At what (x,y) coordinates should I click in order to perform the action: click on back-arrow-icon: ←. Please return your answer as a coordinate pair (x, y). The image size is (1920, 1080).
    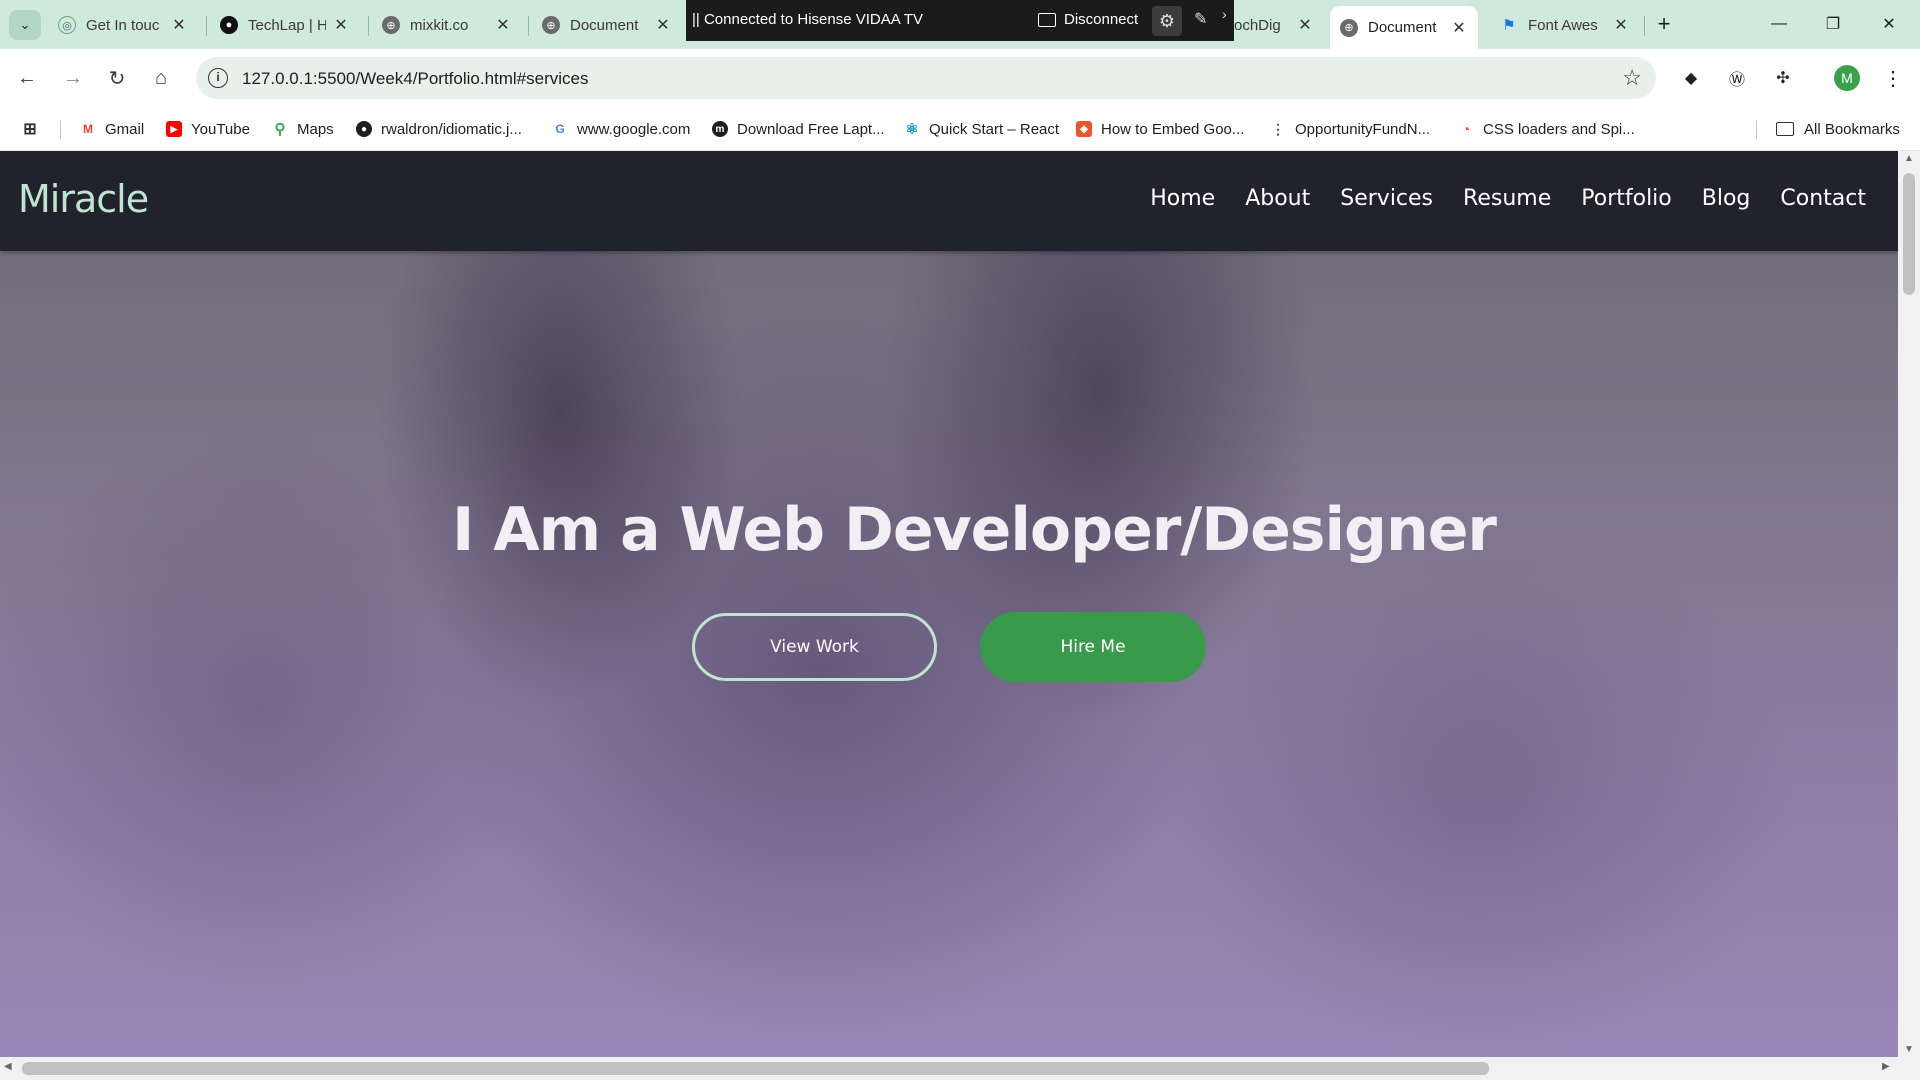
    Looking at the image, I should click on (27, 78).